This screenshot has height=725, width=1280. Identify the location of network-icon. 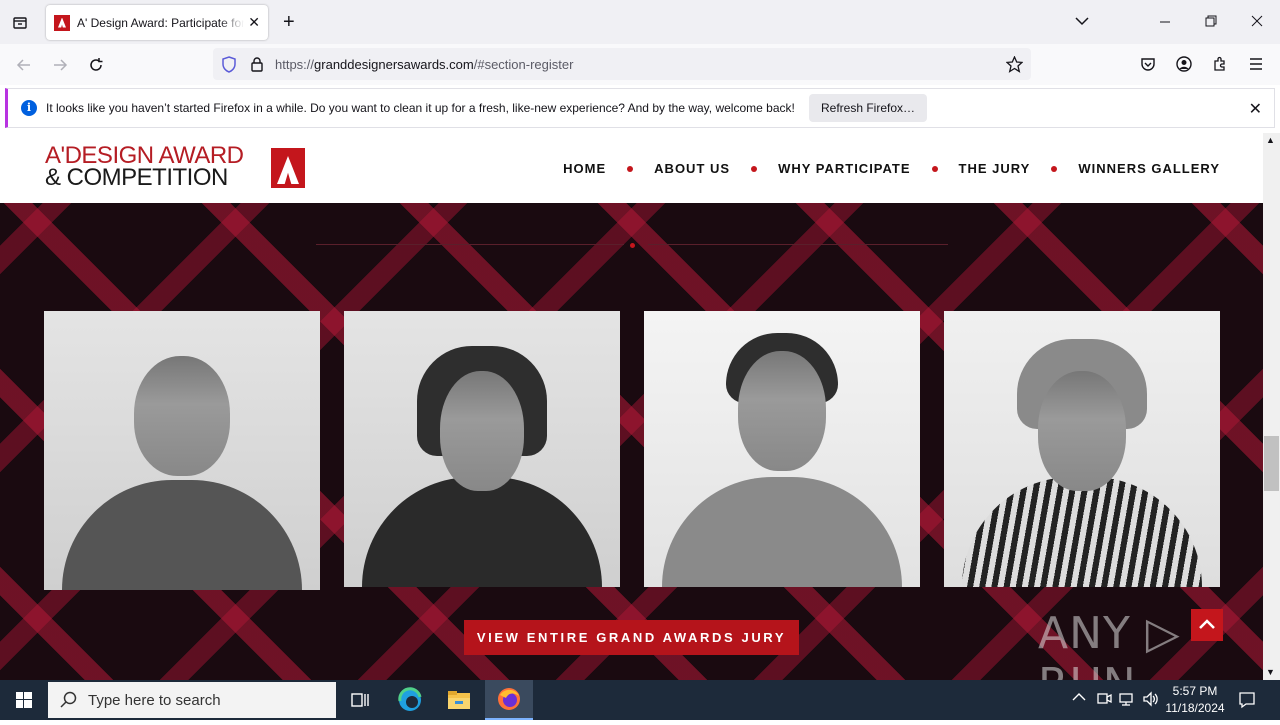
(1128, 701).